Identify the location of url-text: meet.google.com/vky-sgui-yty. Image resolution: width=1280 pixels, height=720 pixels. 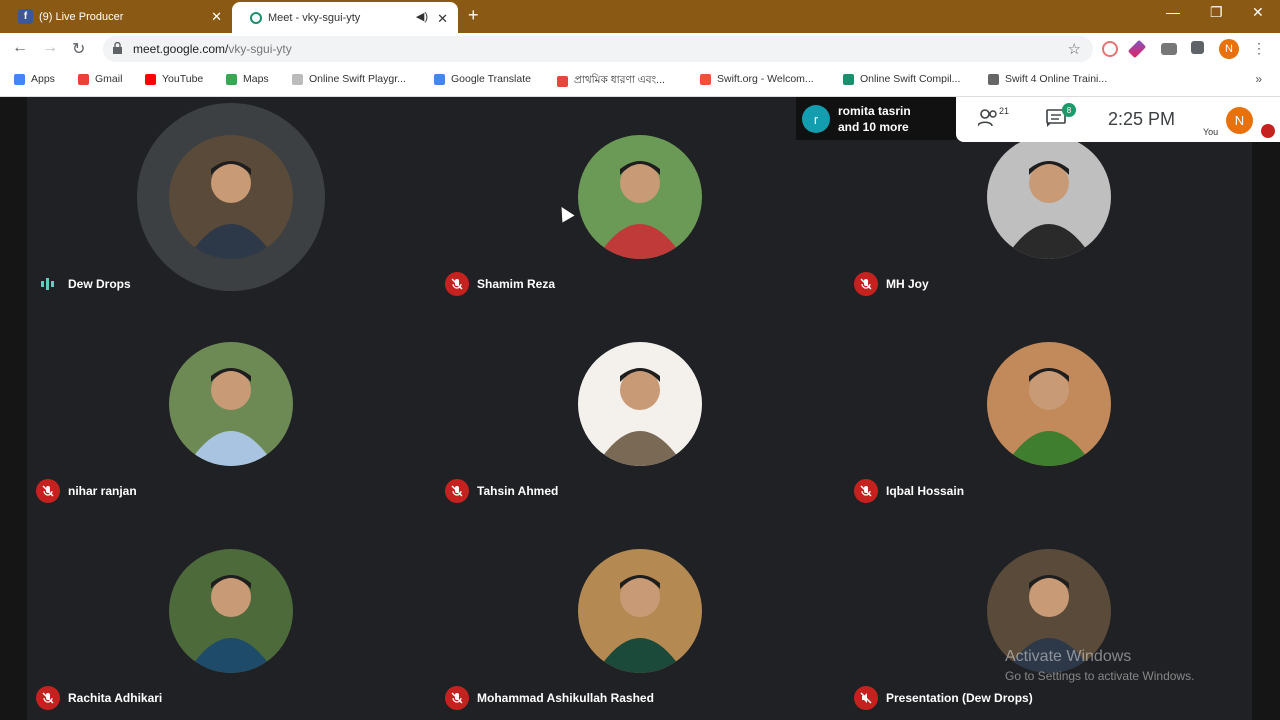
(212, 49).